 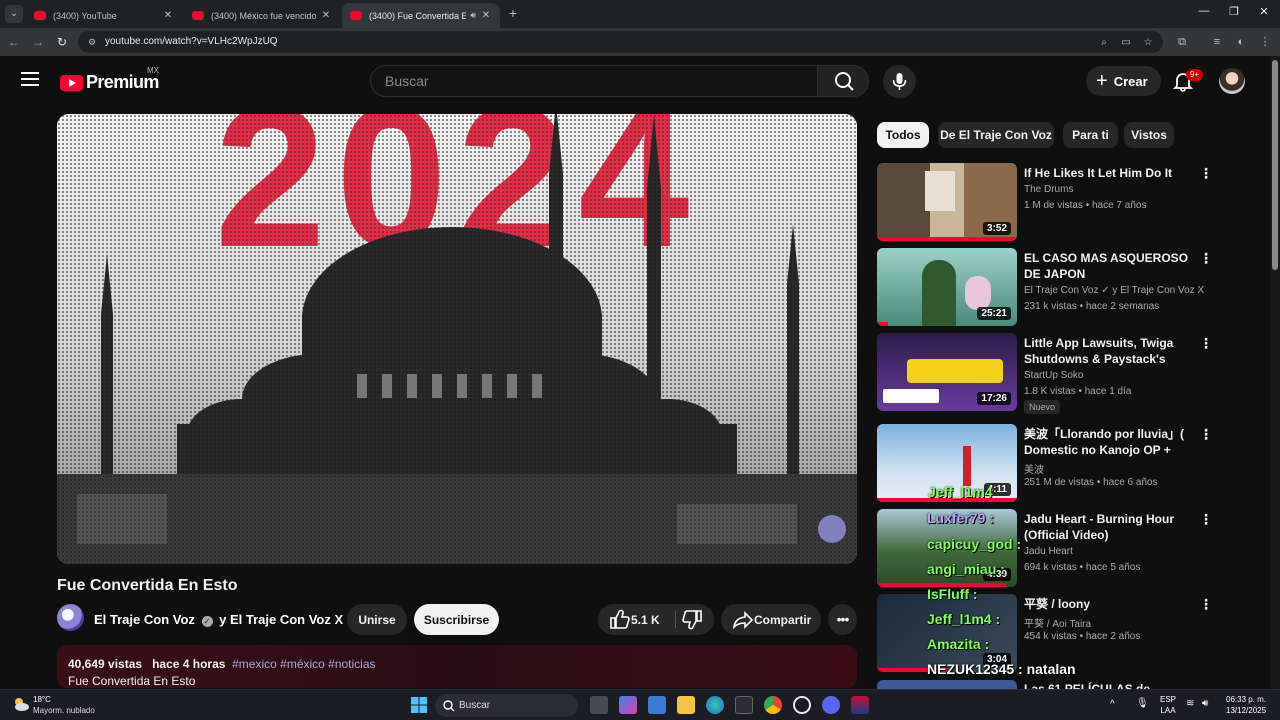 What do you see at coordinates (1232, 81) in the screenshot?
I see `account-avatar` at bounding box center [1232, 81].